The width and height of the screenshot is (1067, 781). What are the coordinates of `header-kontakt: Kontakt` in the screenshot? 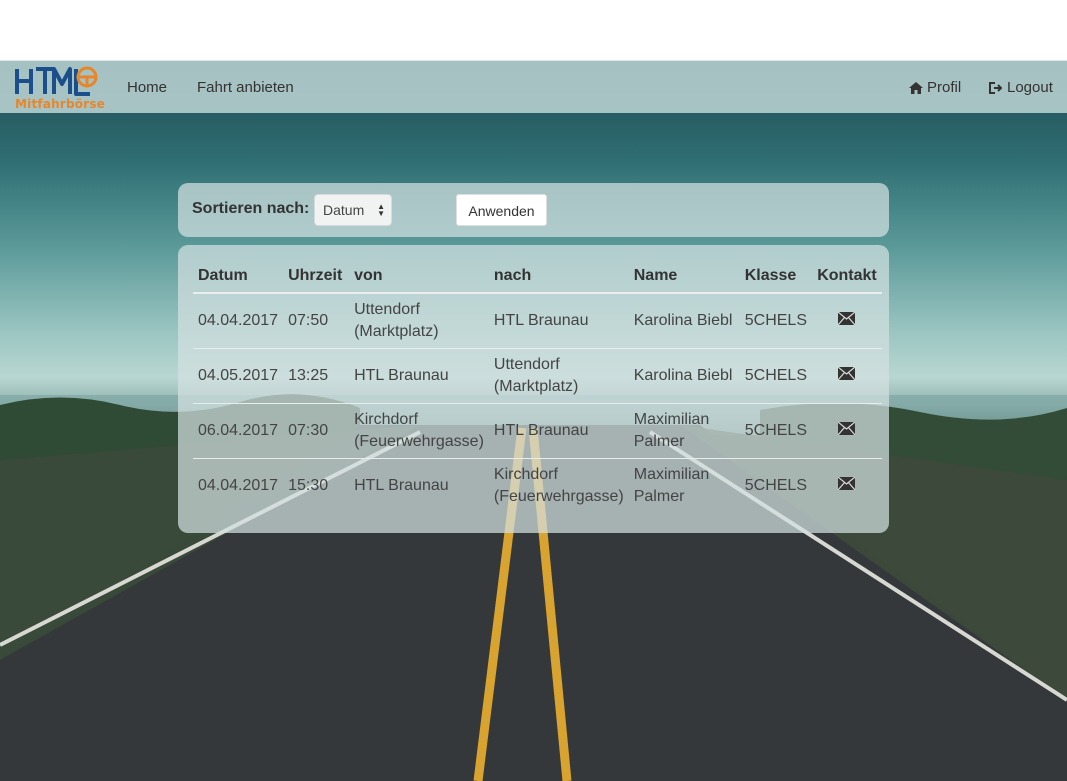 It's located at (846, 277).